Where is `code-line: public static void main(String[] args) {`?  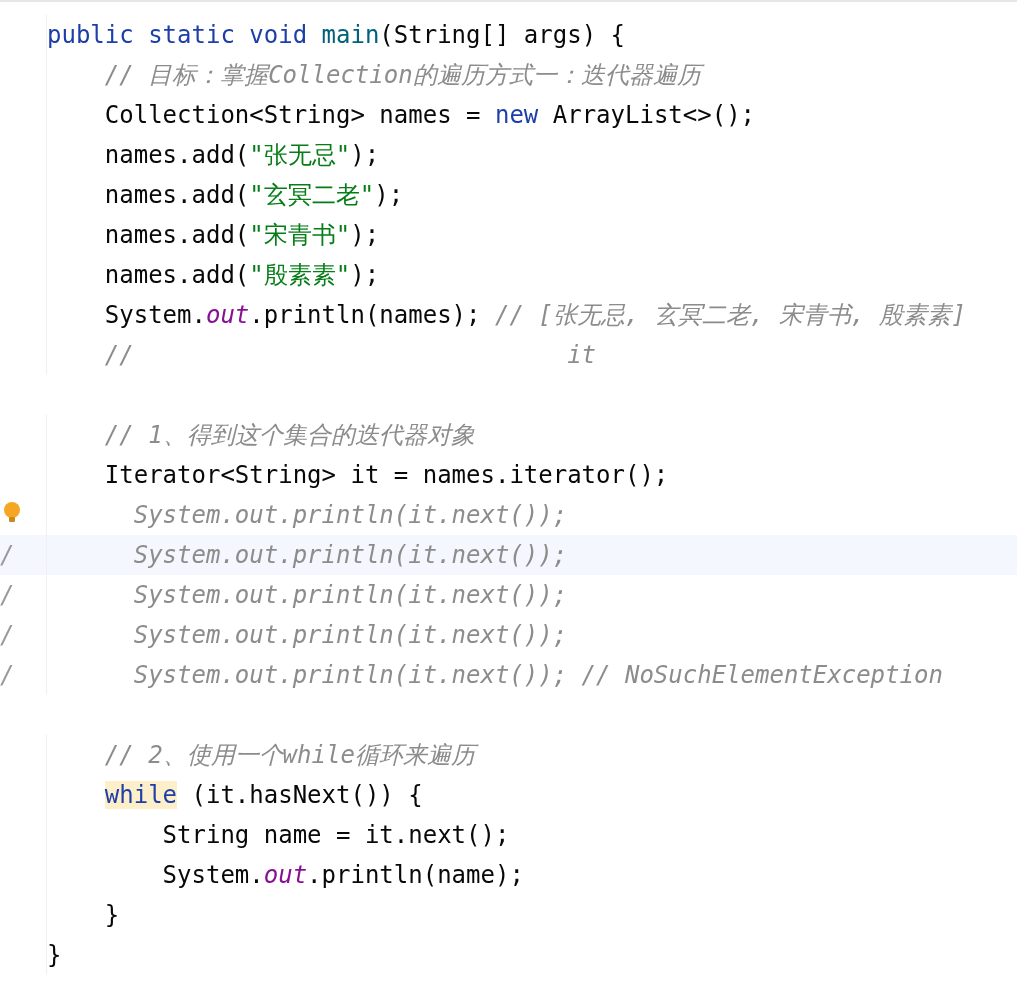 code-line: public static void main(String[] args) { is located at coordinates (336, 35).